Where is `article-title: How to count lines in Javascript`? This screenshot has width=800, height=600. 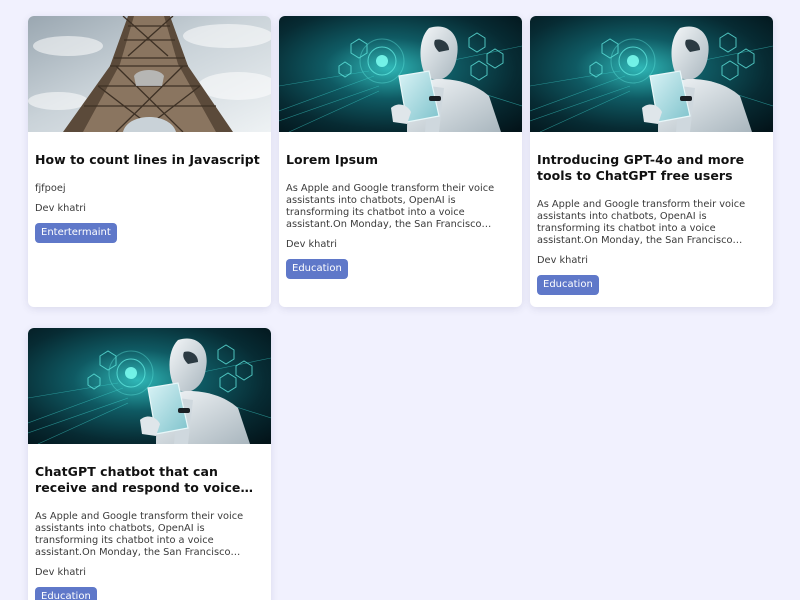
article-title: How to count lines in Javascript is located at coordinates (149, 160).